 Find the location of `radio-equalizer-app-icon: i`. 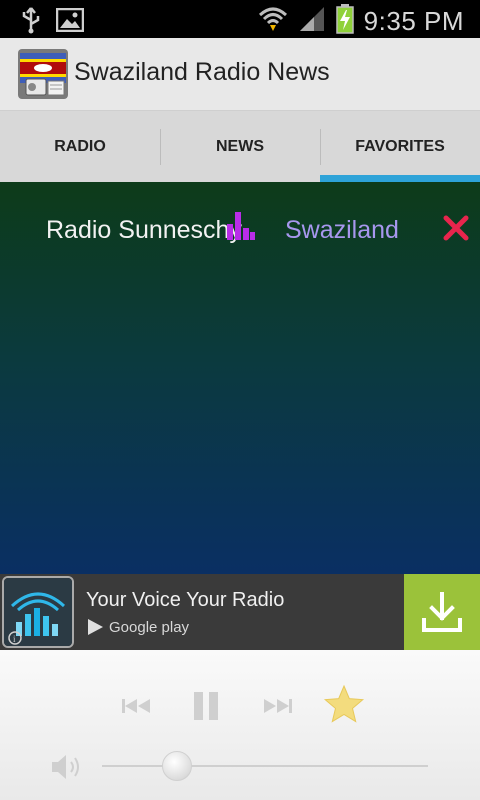

radio-equalizer-app-icon: i is located at coordinates (38, 612).